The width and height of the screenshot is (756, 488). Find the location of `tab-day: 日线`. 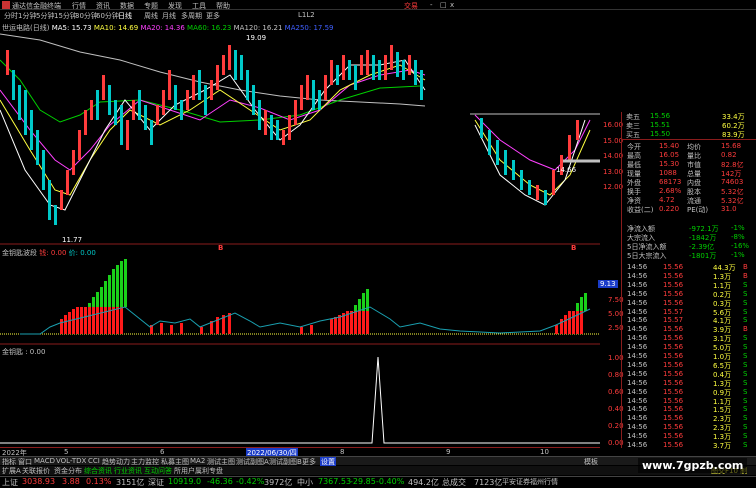

tab-day: 日线 is located at coordinates (125, 16).